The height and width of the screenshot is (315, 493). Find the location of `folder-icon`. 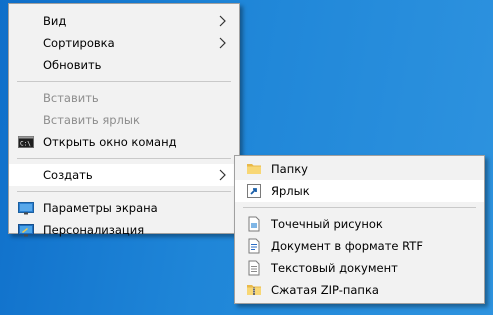

folder-icon is located at coordinates (254, 169).